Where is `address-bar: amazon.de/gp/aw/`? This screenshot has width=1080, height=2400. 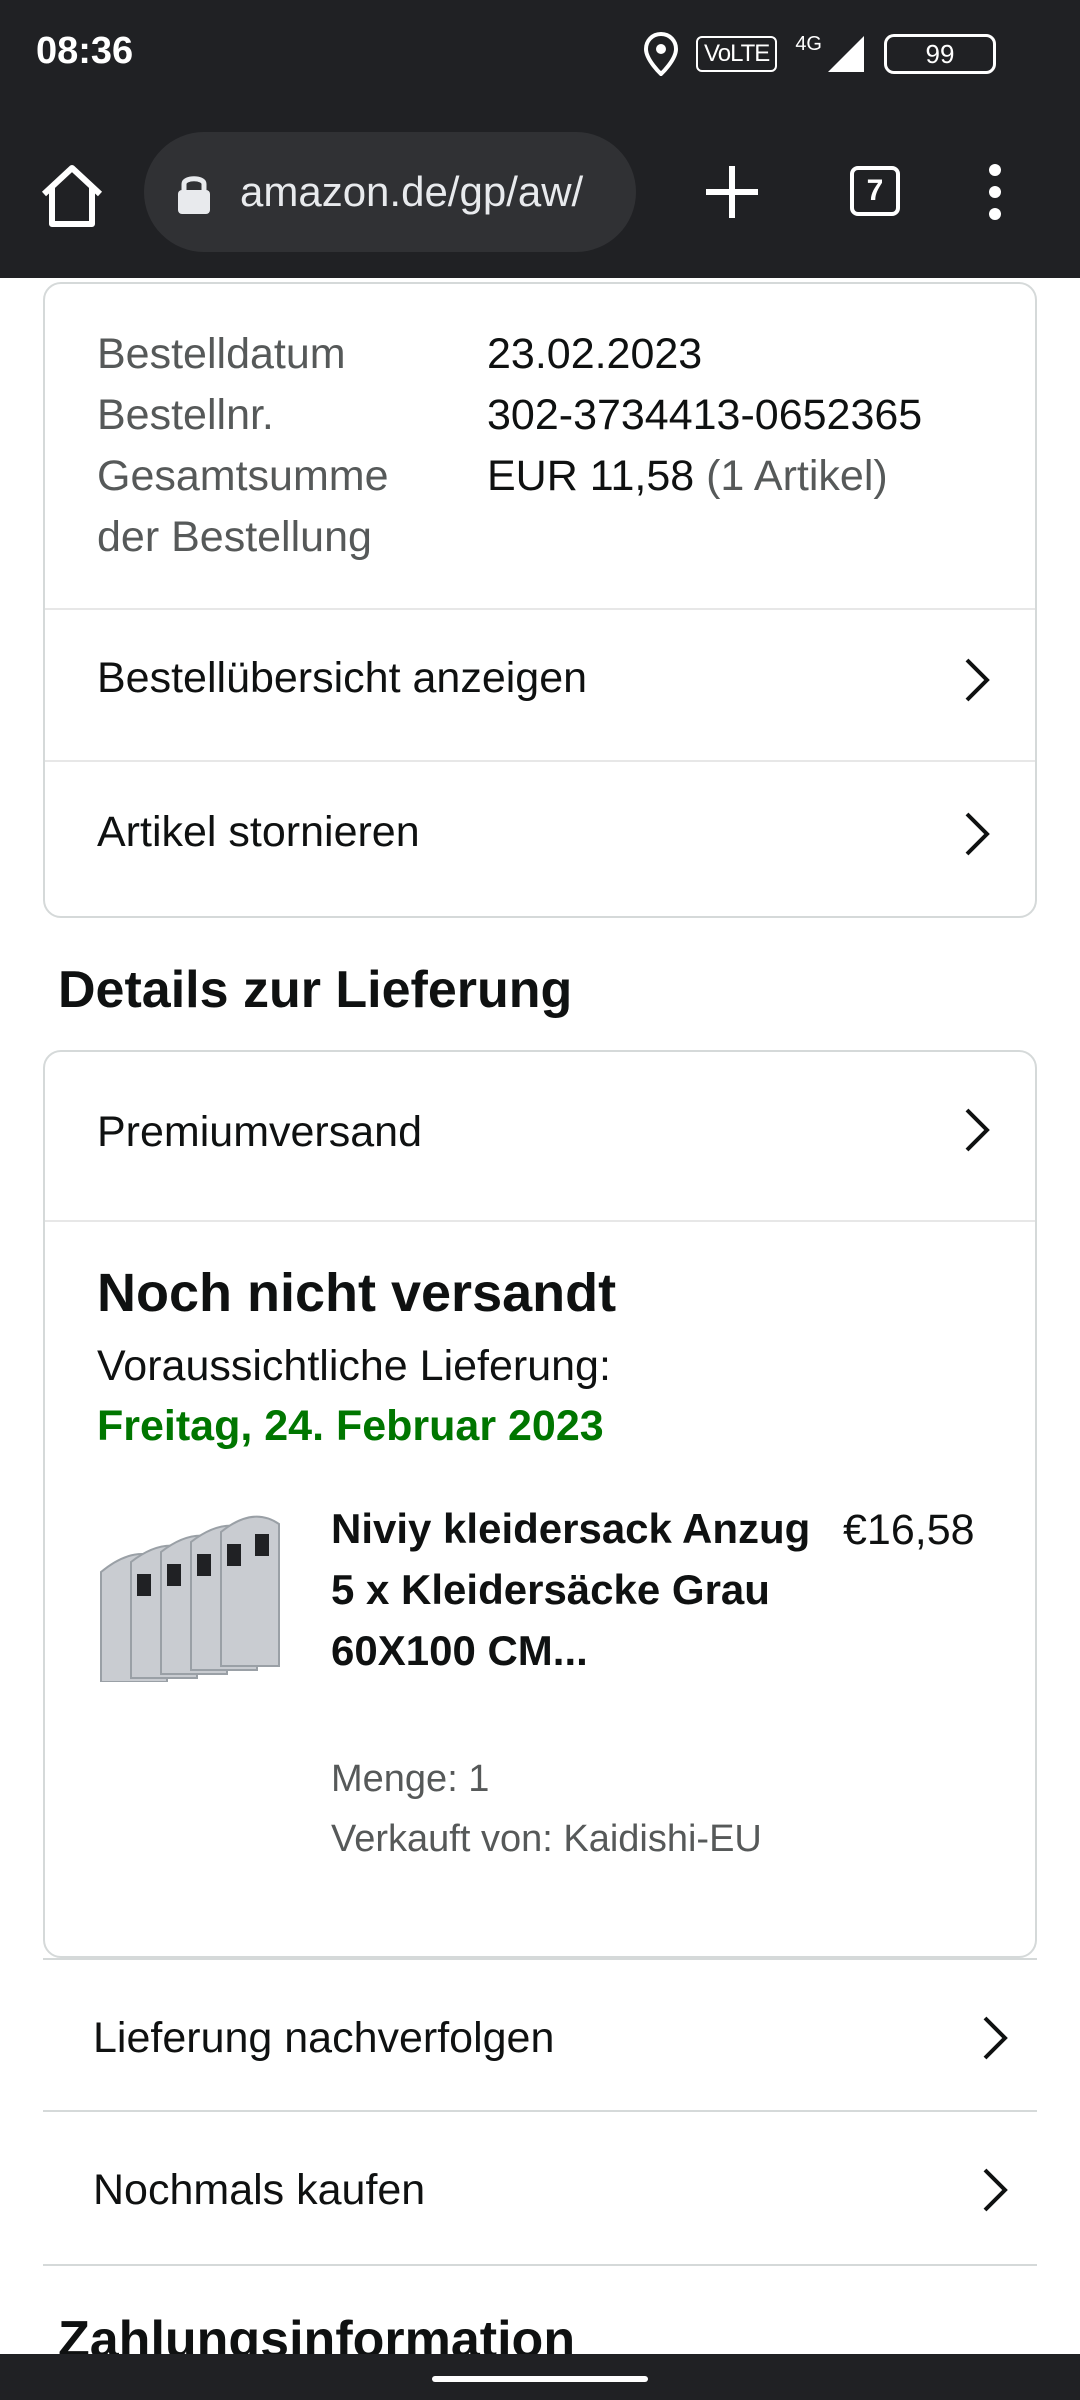
address-bar: amazon.de/gp/aw/ is located at coordinates (390, 192).